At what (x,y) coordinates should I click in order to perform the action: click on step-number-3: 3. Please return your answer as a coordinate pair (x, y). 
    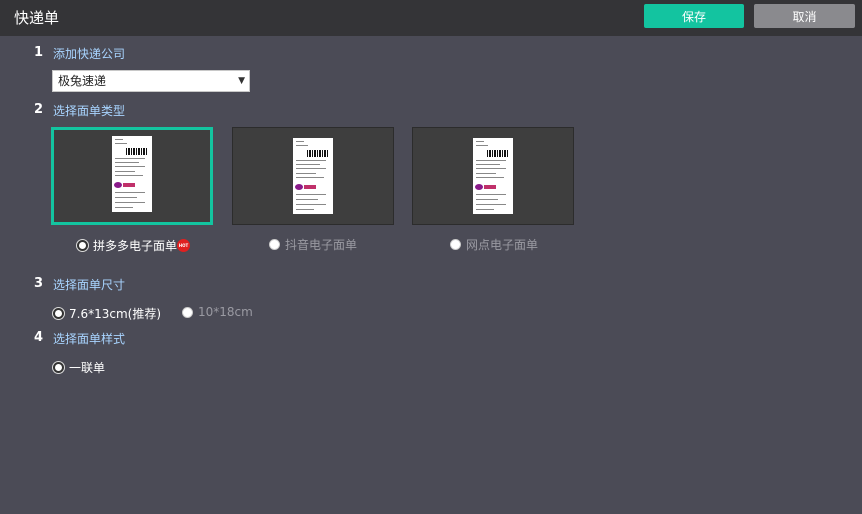
    Looking at the image, I should click on (39, 283).